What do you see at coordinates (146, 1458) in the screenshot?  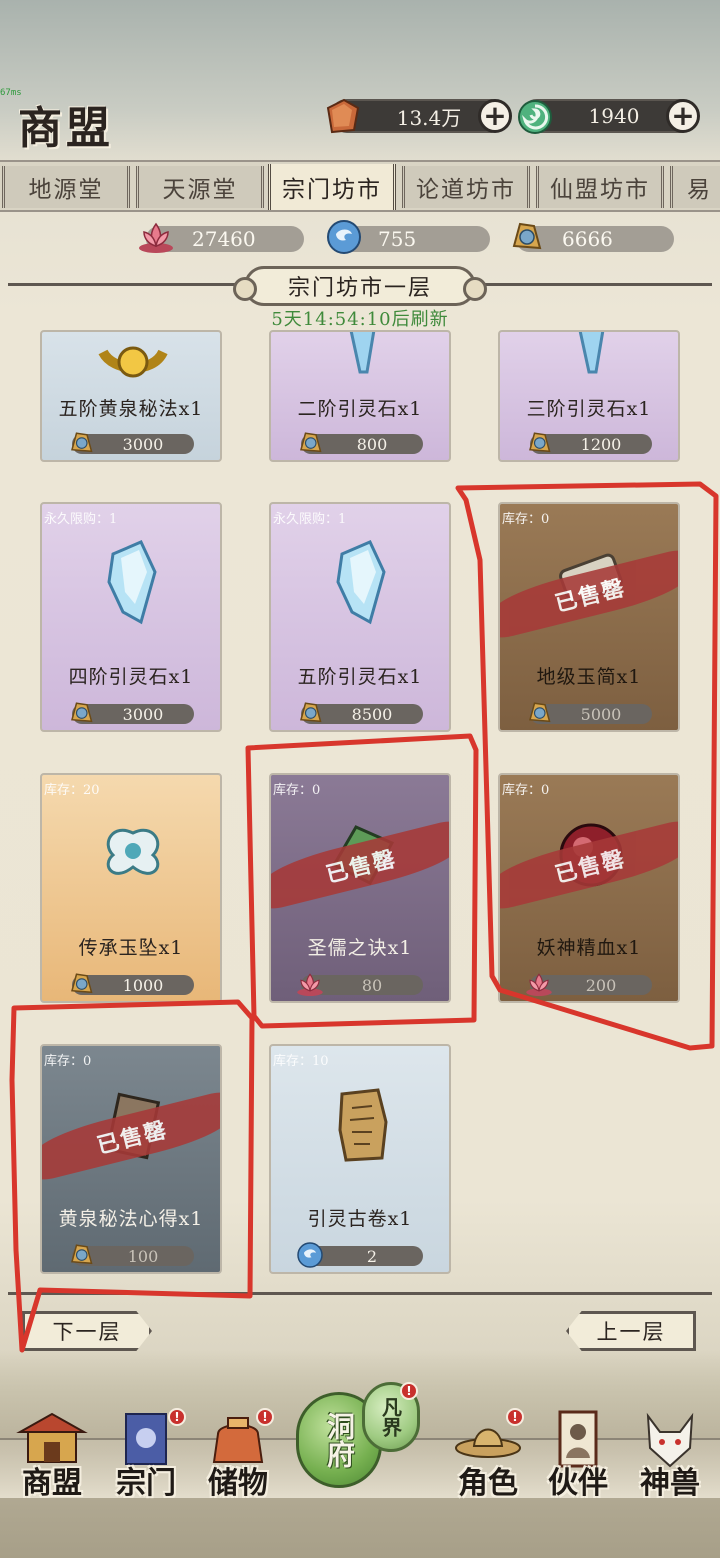 I see `nav-sect: ! 宗门` at bounding box center [146, 1458].